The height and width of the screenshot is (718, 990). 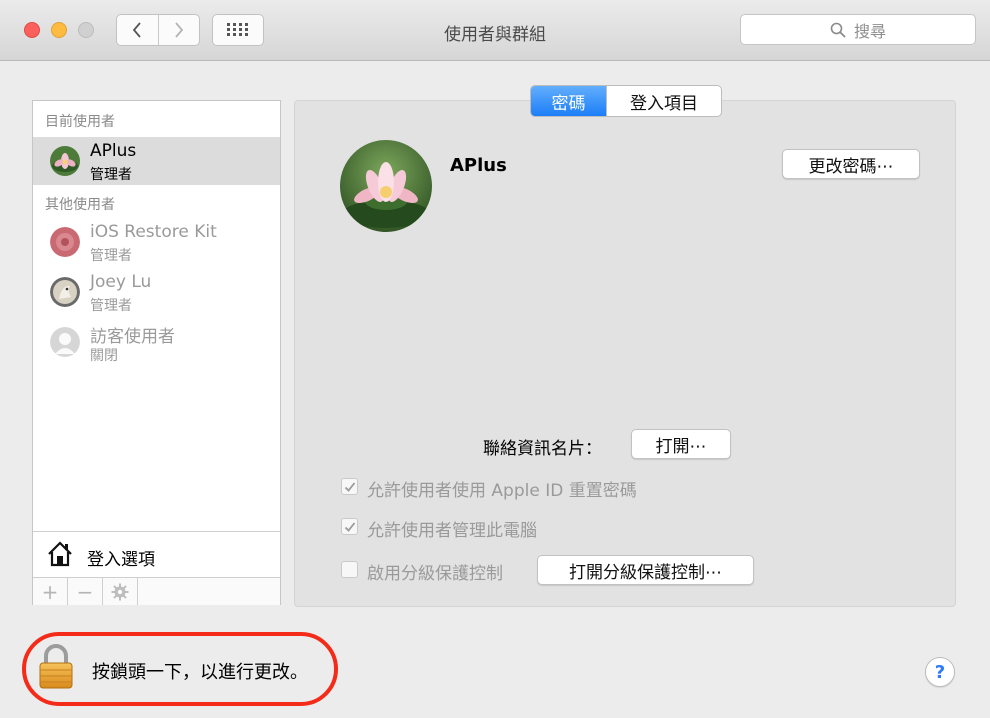 I want to click on allow-admin-checkbox, so click(x=349, y=526).